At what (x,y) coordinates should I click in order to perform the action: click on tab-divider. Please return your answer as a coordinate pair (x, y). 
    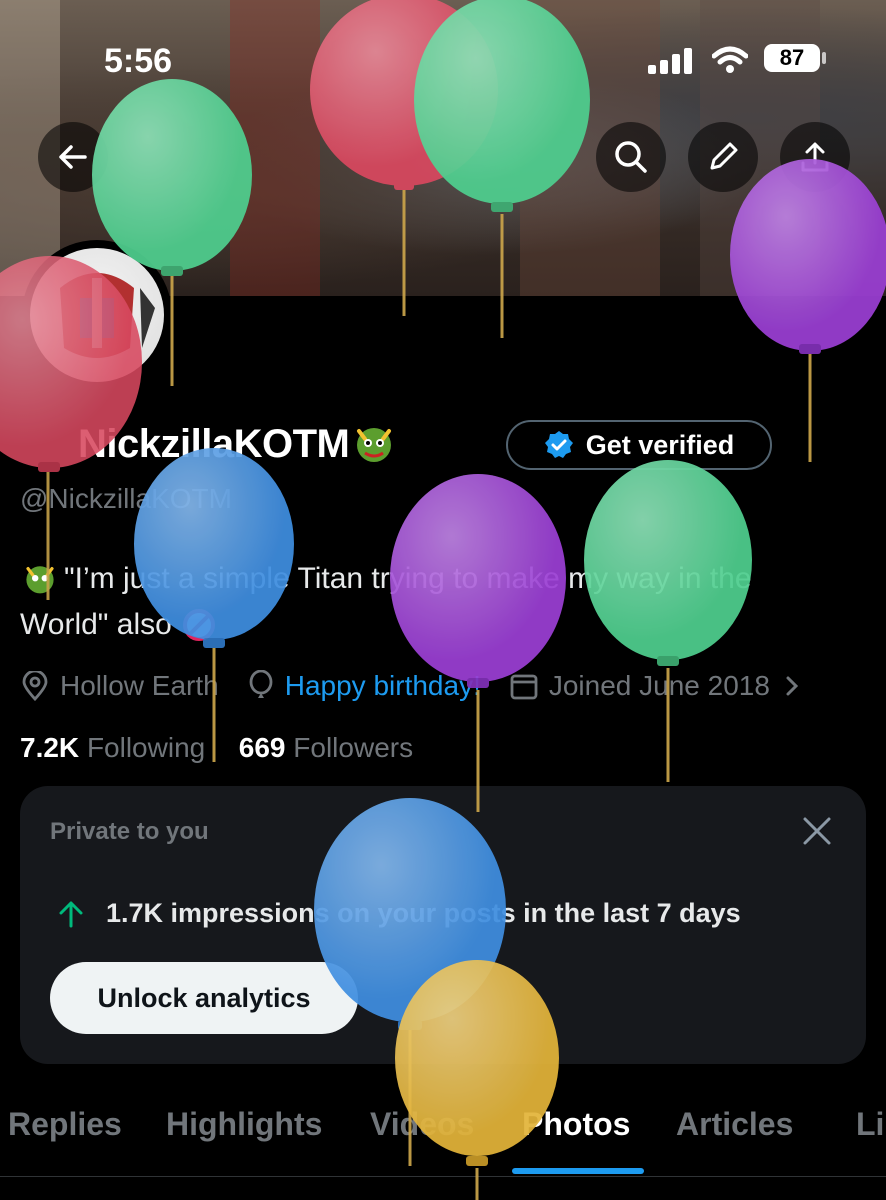
    Looking at the image, I should click on (443, 1176).